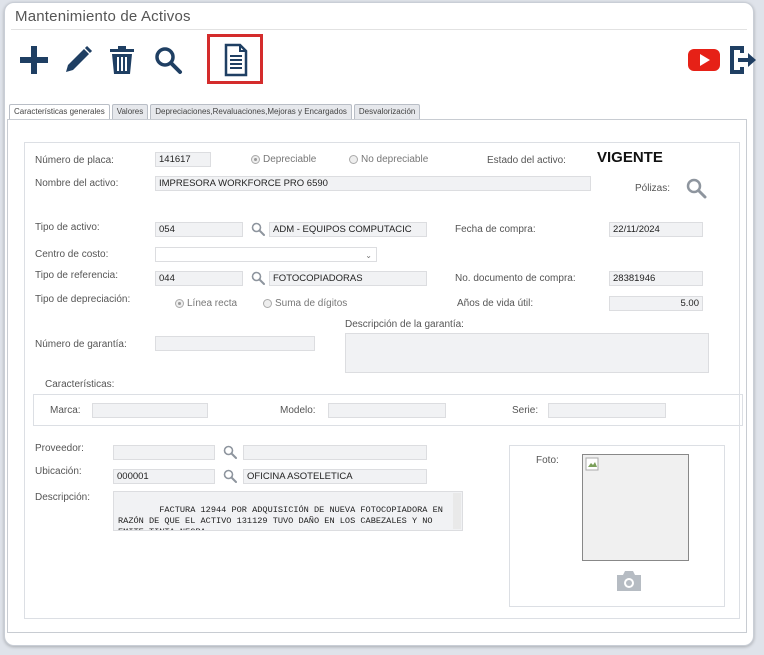  I want to click on ubicacion-label: Ubicación:, so click(58, 471).